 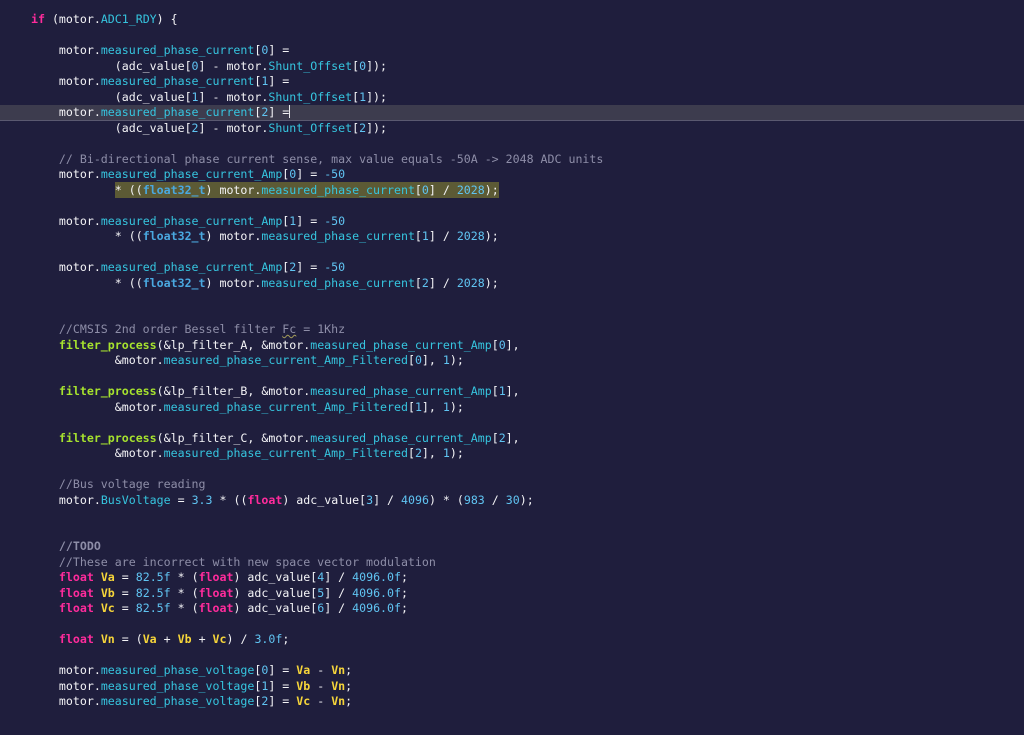 What do you see at coordinates (512, 67) in the screenshot?
I see `code-line: (adc_value[0] - motor.Shunt_Offset[0]);` at bounding box center [512, 67].